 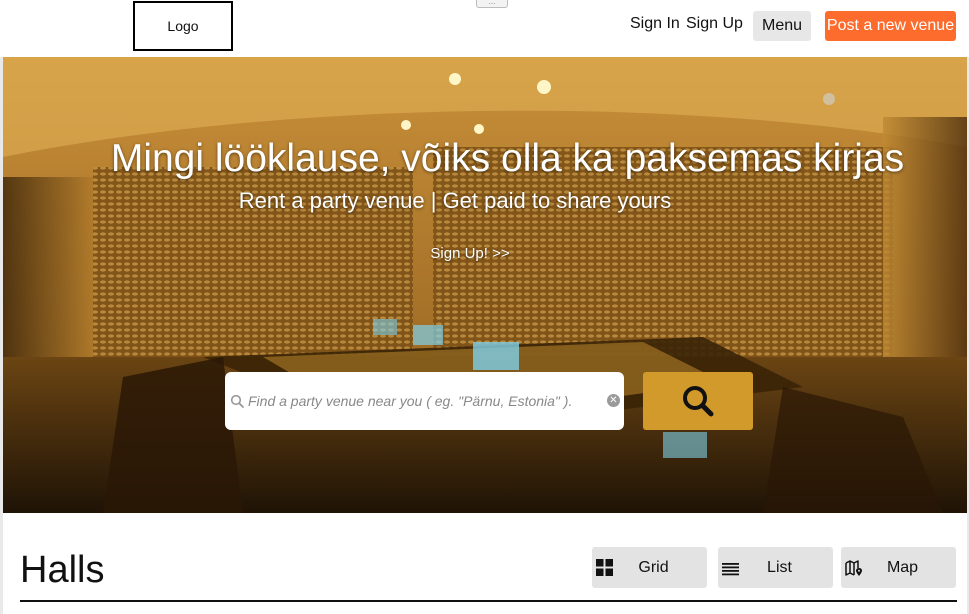 I want to click on grid-icon, so click(x=604, y=567).